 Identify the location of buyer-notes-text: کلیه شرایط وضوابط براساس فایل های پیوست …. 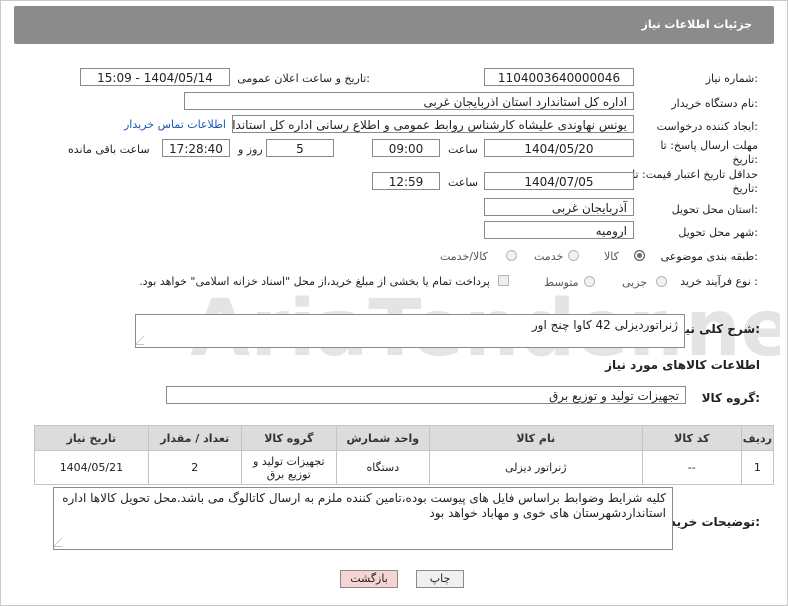
(364, 505).